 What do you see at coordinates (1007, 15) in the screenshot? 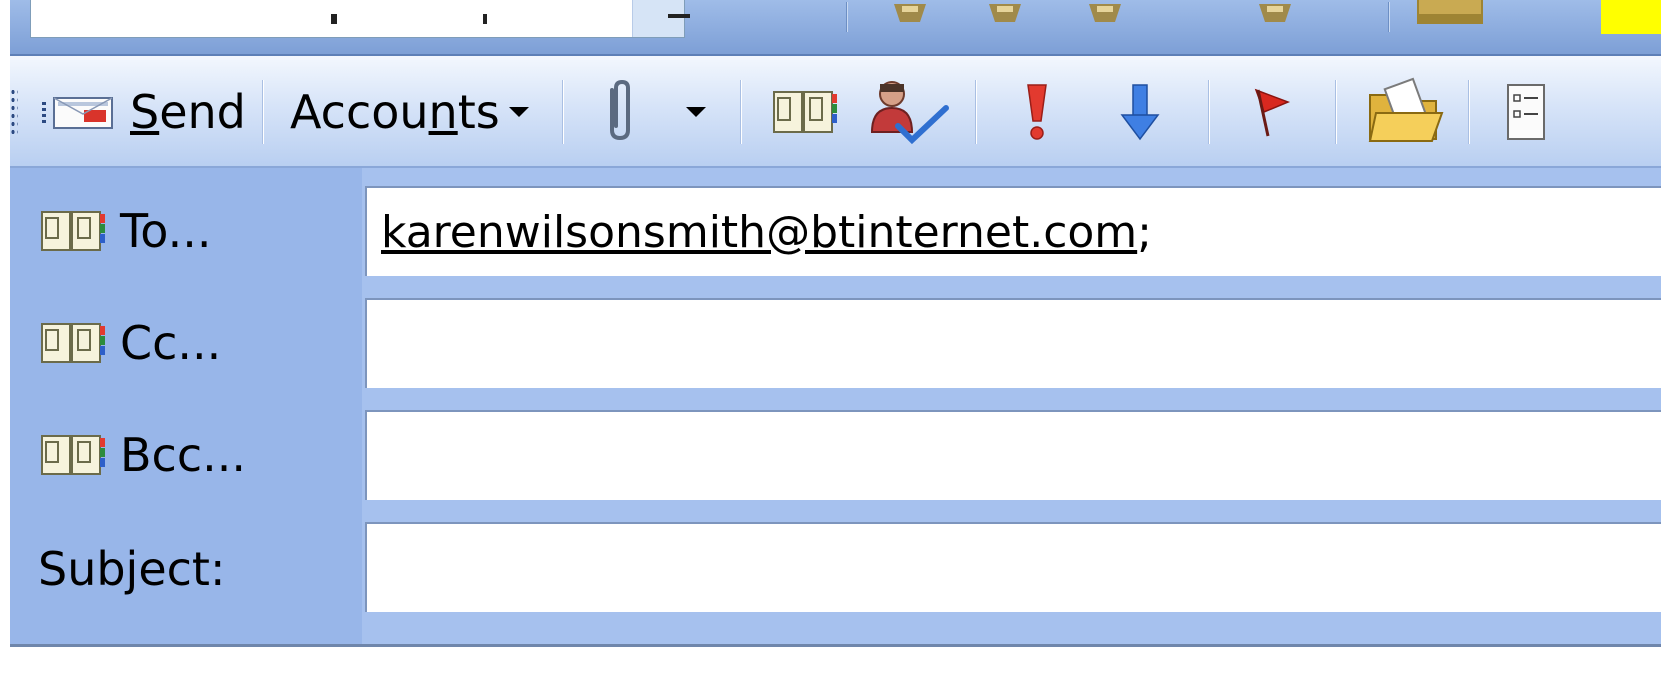
I see `align-center-icon` at bounding box center [1007, 15].